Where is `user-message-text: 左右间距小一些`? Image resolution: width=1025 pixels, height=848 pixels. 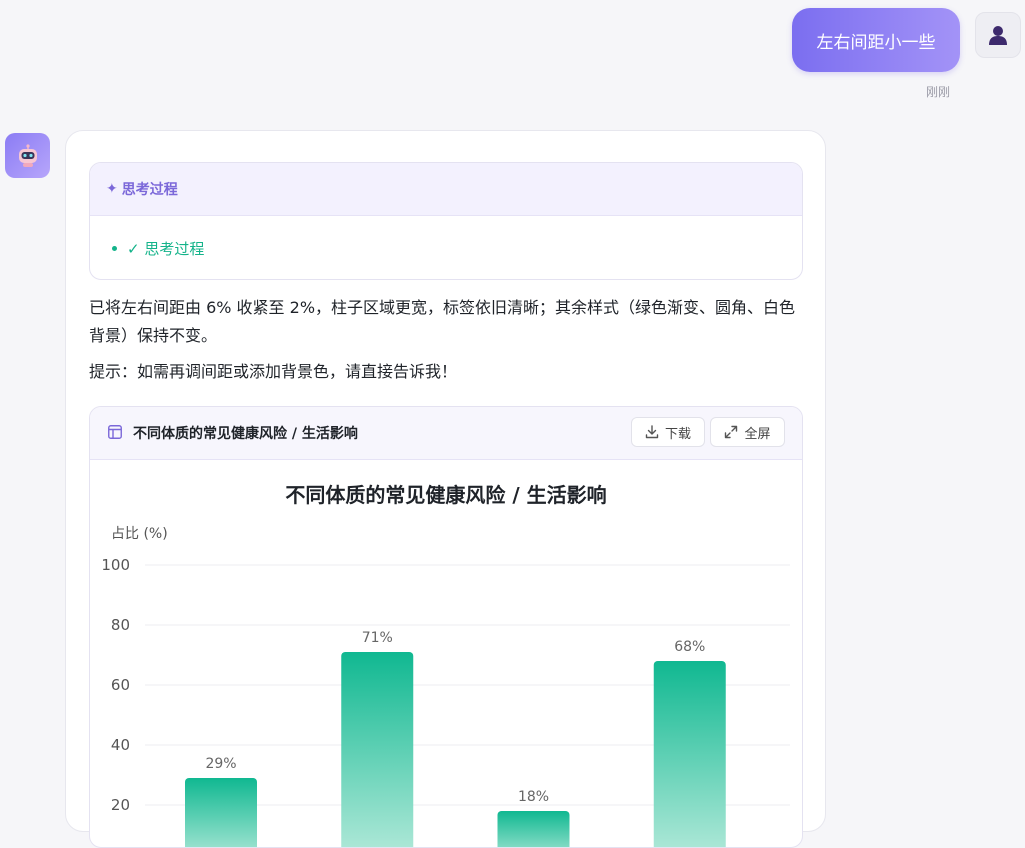
user-message-text: 左右间距小一些 is located at coordinates (876, 42).